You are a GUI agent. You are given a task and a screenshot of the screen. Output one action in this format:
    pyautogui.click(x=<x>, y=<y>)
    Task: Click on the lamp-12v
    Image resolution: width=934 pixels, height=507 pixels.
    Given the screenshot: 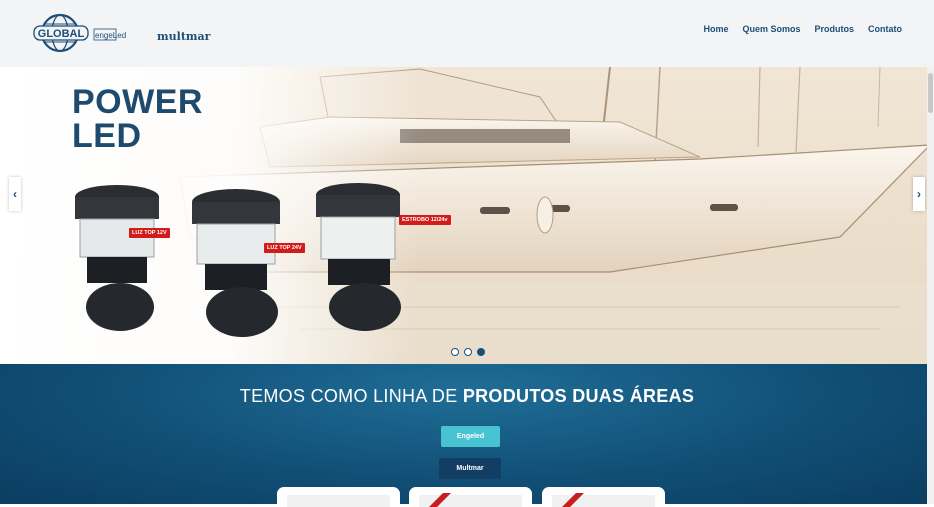 What is the action you would take?
    pyautogui.click(x=117, y=258)
    